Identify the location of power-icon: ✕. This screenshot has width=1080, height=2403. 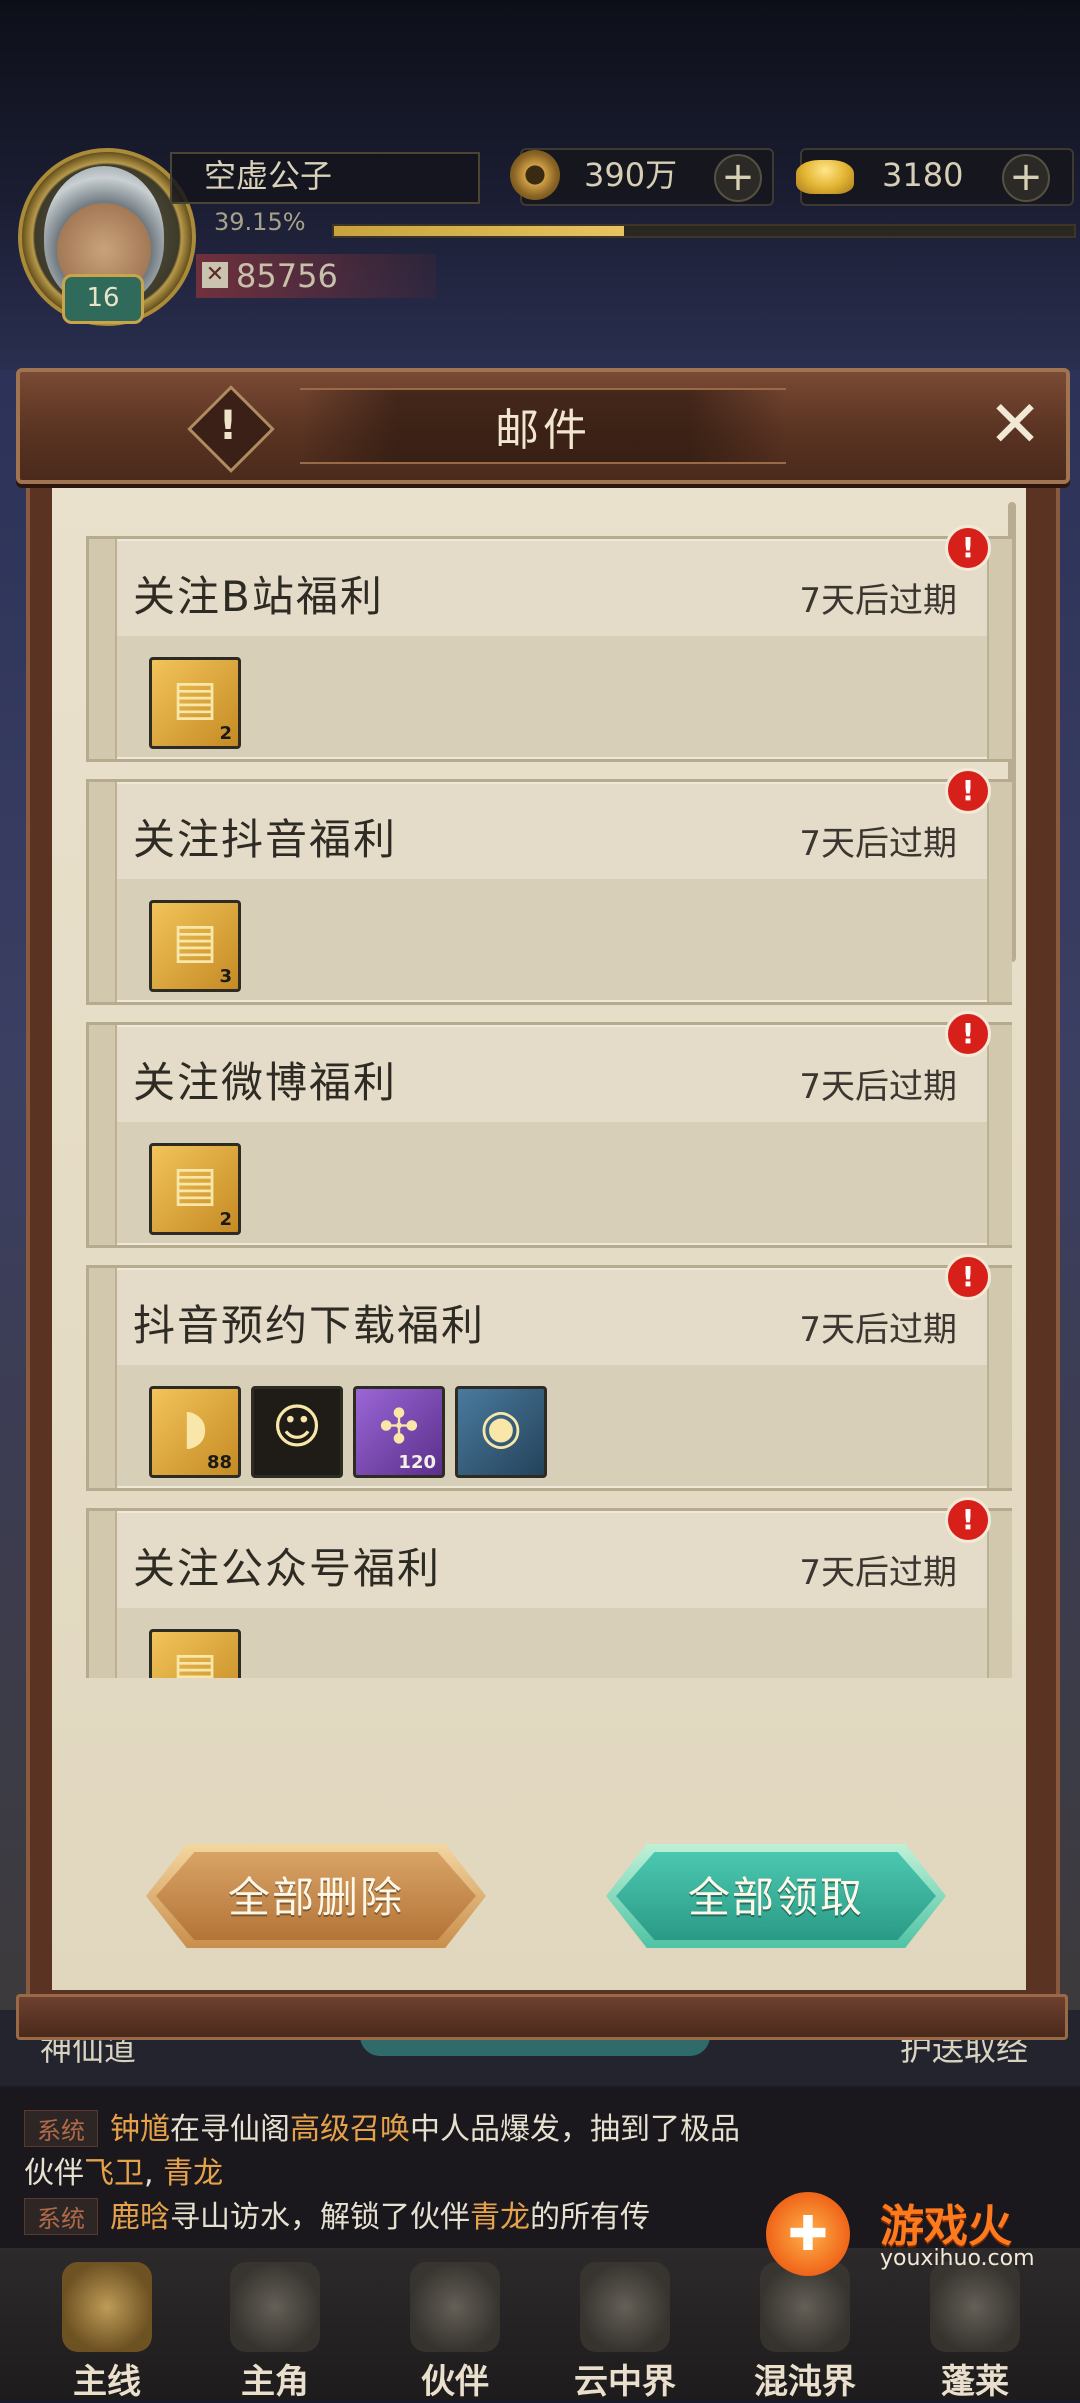
(215, 275).